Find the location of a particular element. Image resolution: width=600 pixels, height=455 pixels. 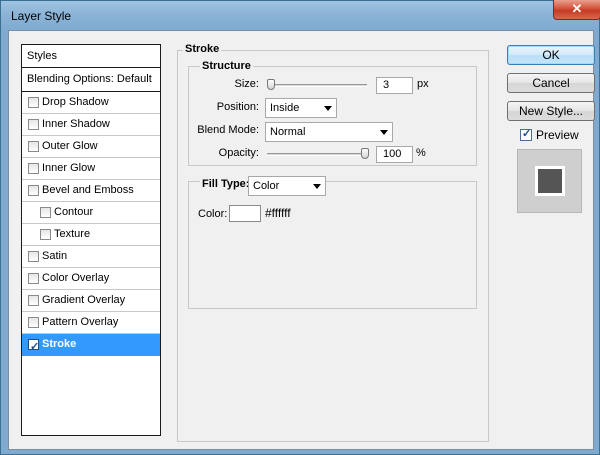

size-label: Size: is located at coordinates (246, 84).